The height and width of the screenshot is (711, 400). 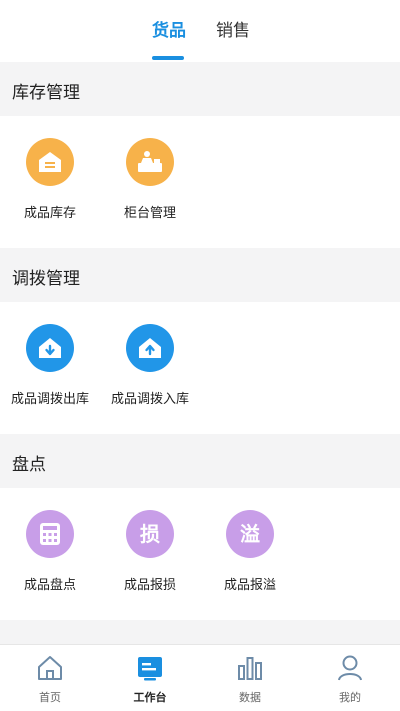 I want to click on item-report-loss: 损 成品报损, so click(x=150, y=551).